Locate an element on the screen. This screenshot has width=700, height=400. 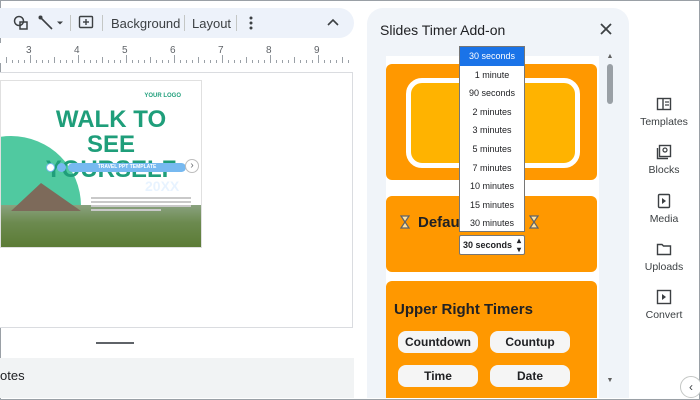
editor-toolbar: Background Layout is located at coordinates (177, 23).